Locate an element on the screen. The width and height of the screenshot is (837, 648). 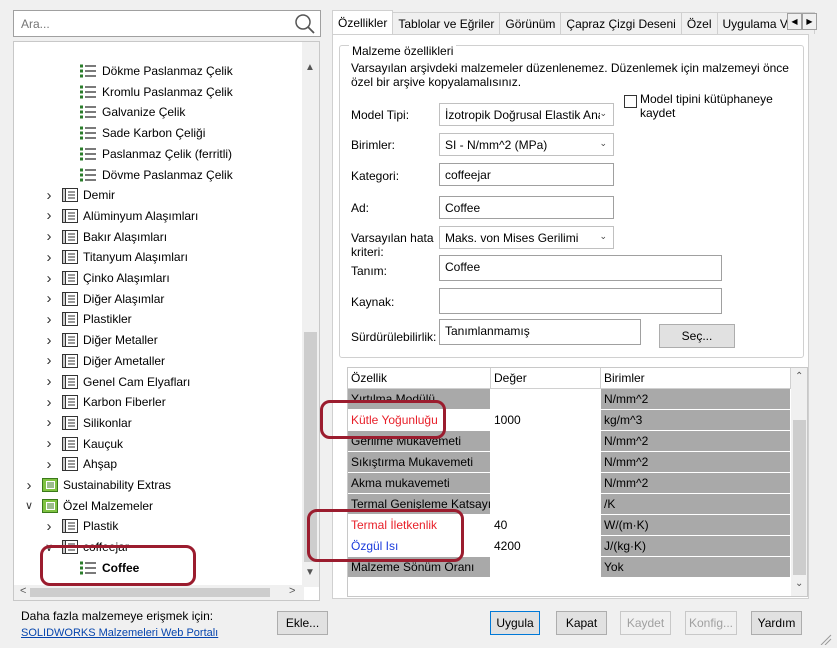
tree-item-material: Kromlu Paslanmaz Çelik is located at coordinates (156, 92).